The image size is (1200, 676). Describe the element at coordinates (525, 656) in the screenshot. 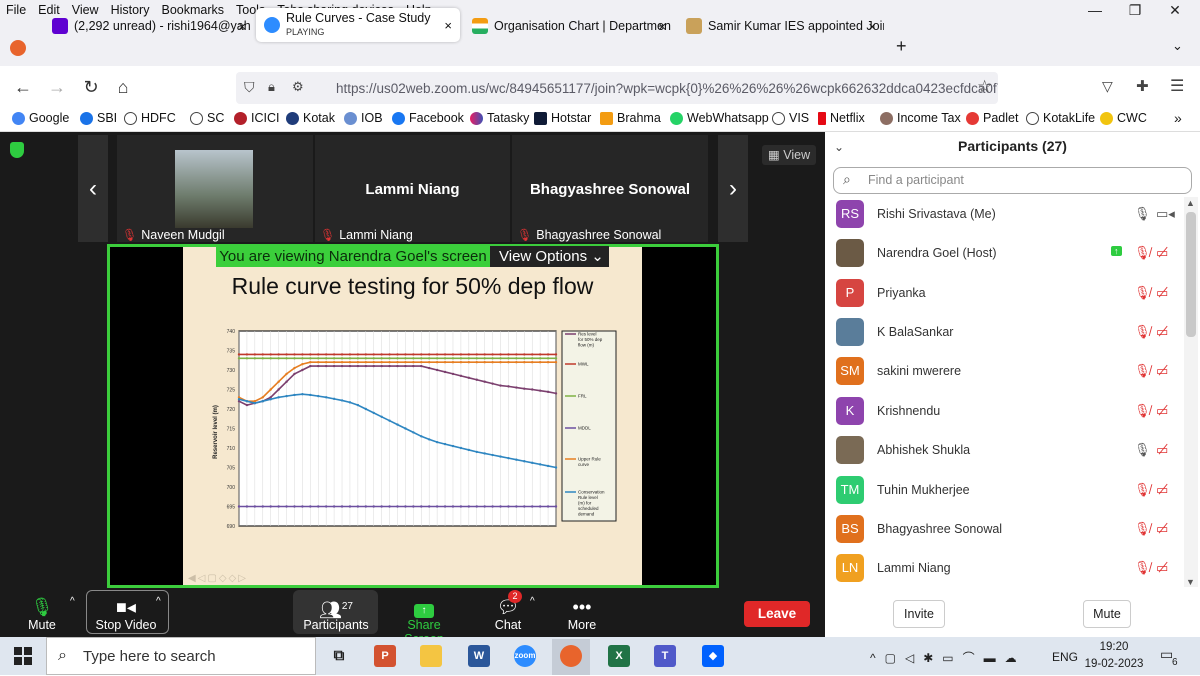

I see `zoom-app-icon: zoom` at that location.